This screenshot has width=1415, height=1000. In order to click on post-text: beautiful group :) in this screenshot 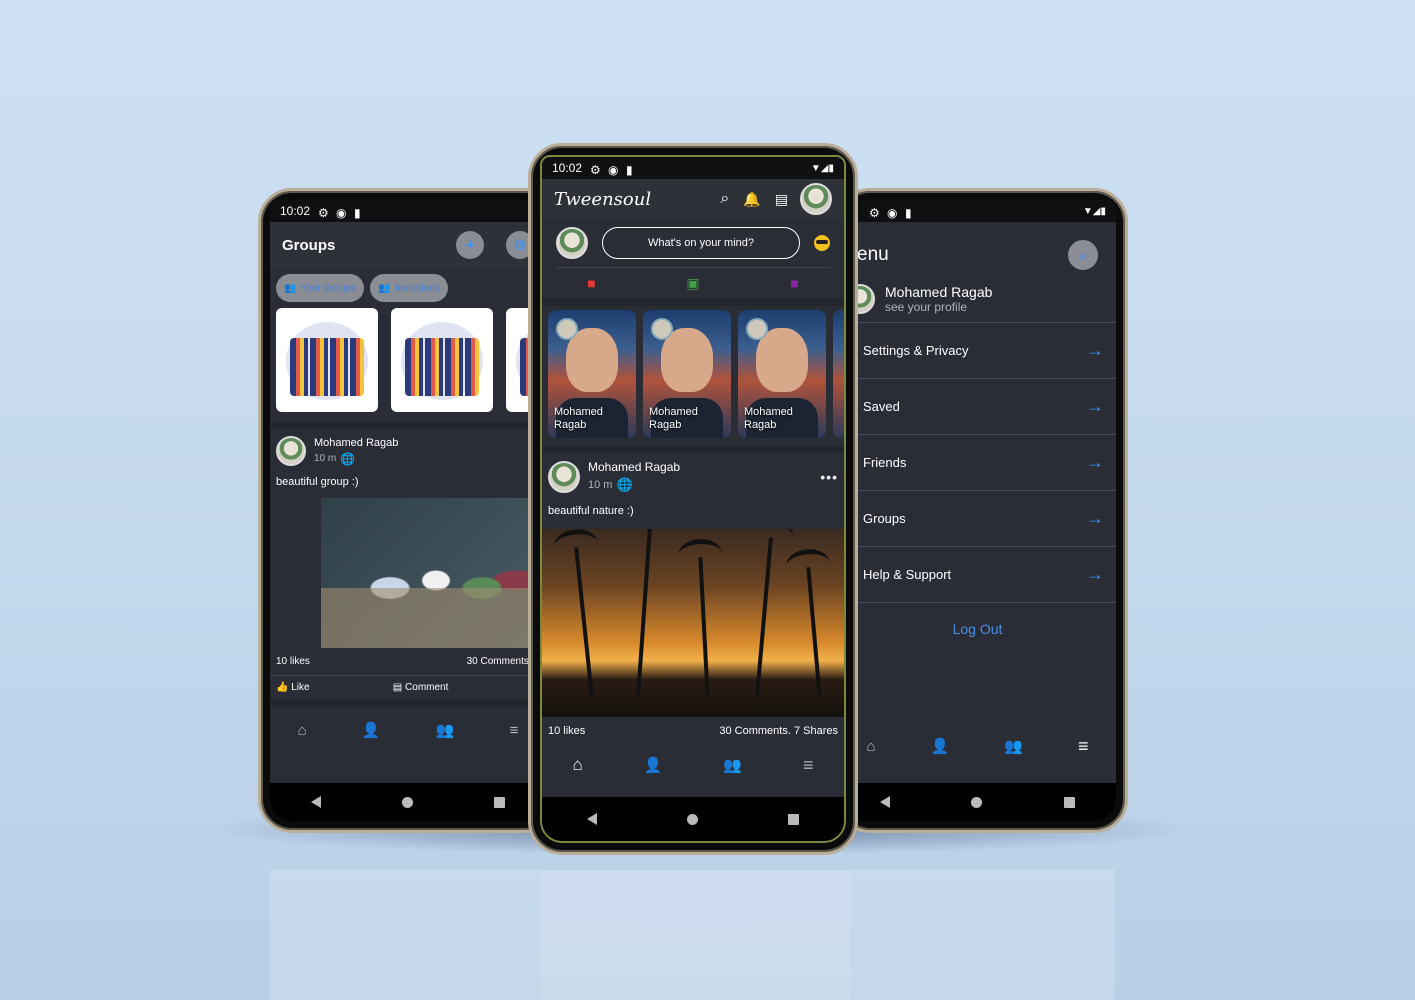, I will do `click(317, 482)`.